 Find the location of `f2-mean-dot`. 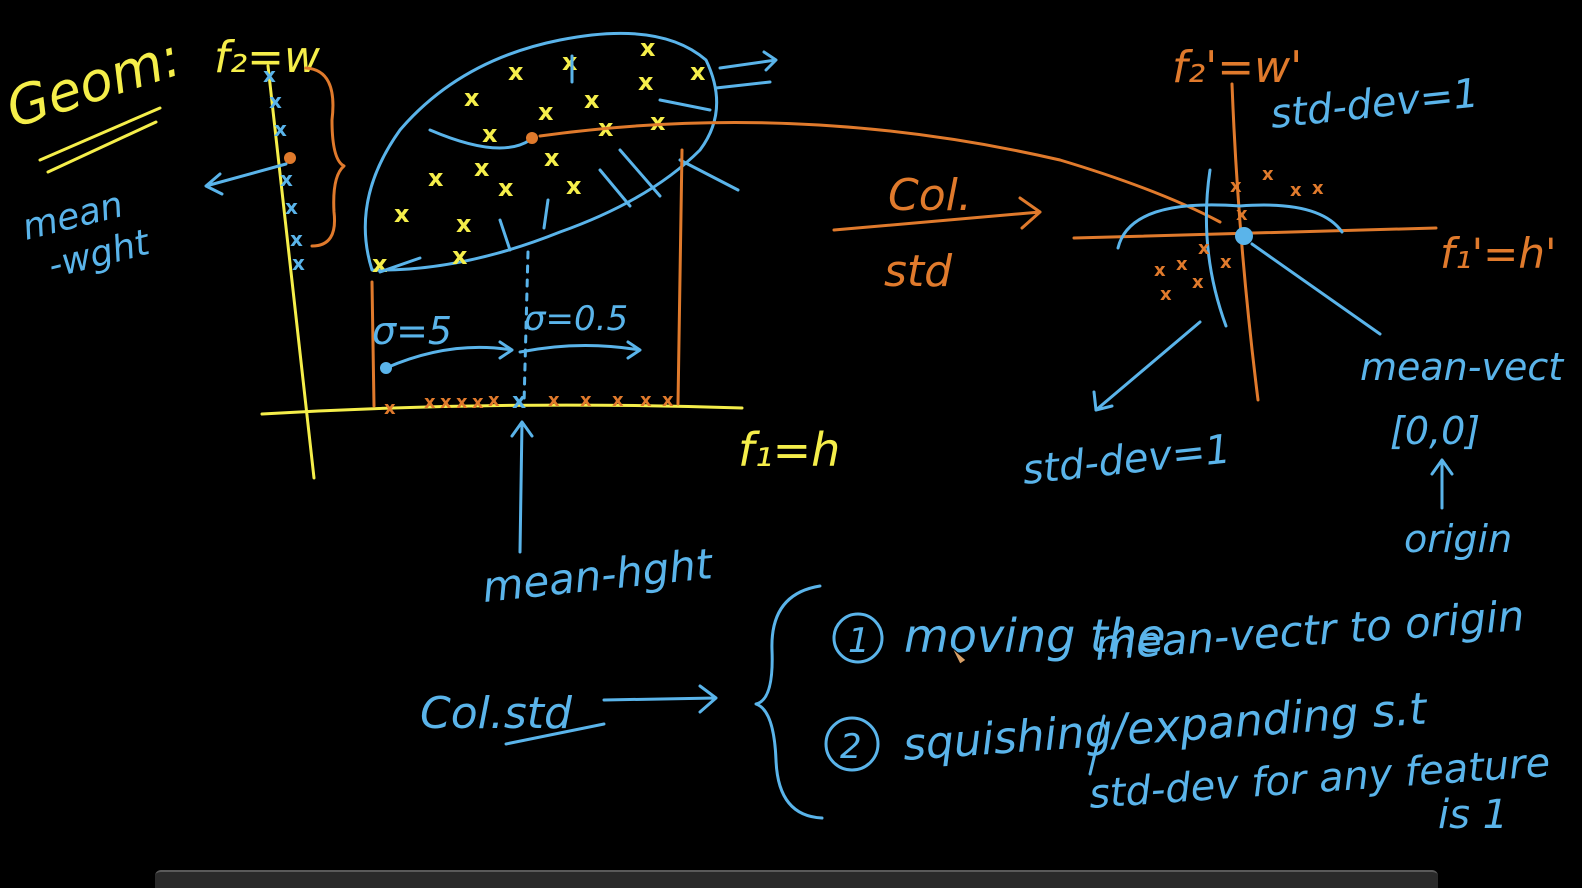

f2-mean-dot is located at coordinates (290, 158).